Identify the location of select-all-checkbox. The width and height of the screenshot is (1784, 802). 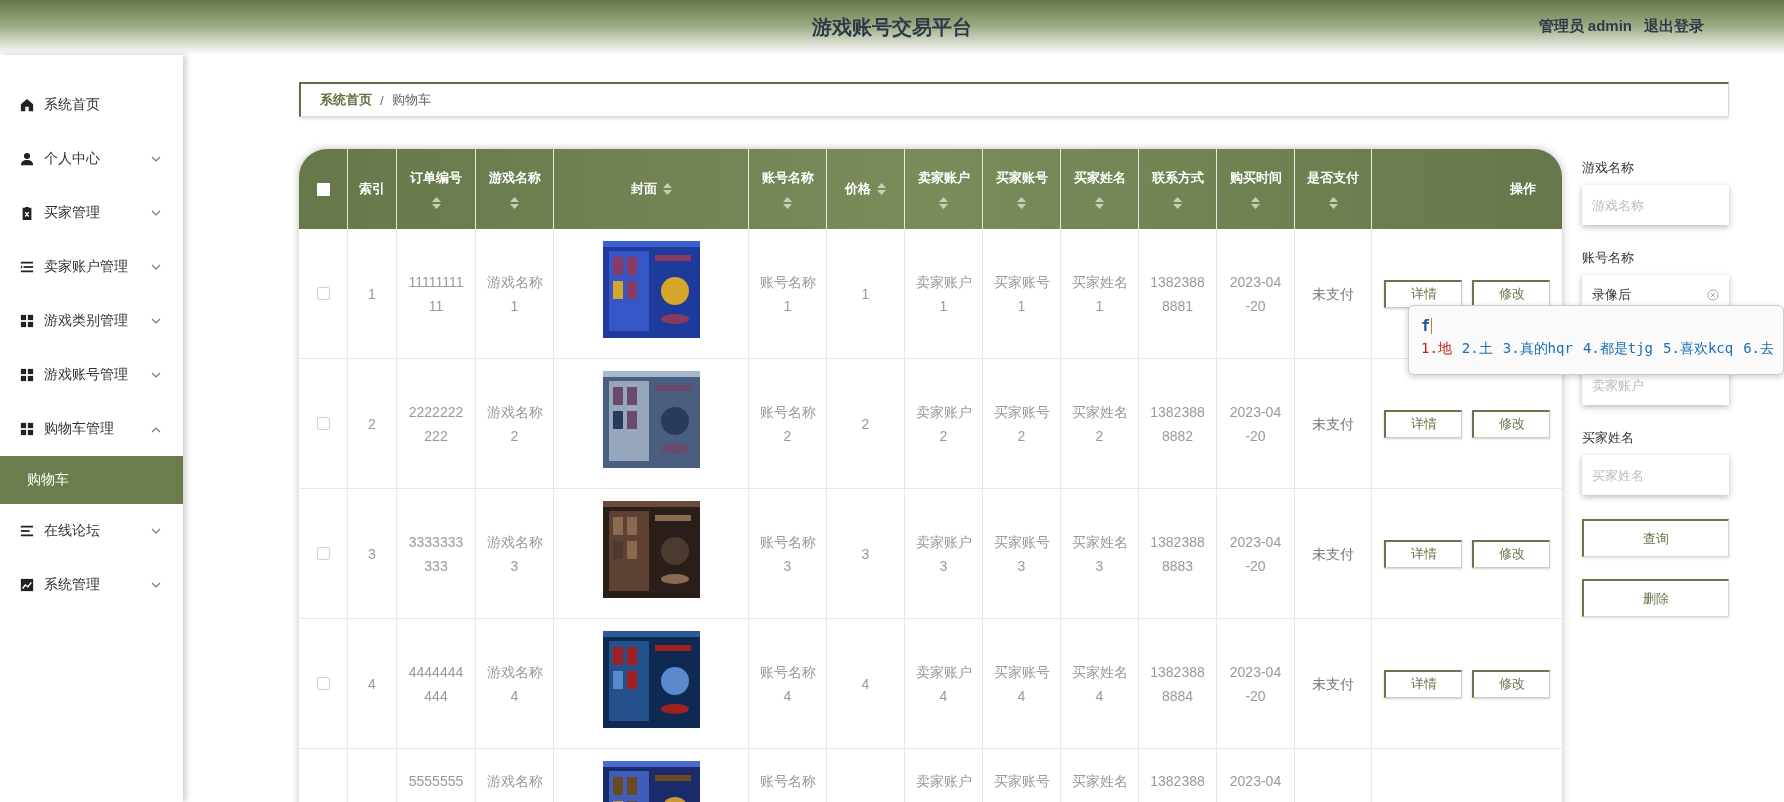
(323, 189).